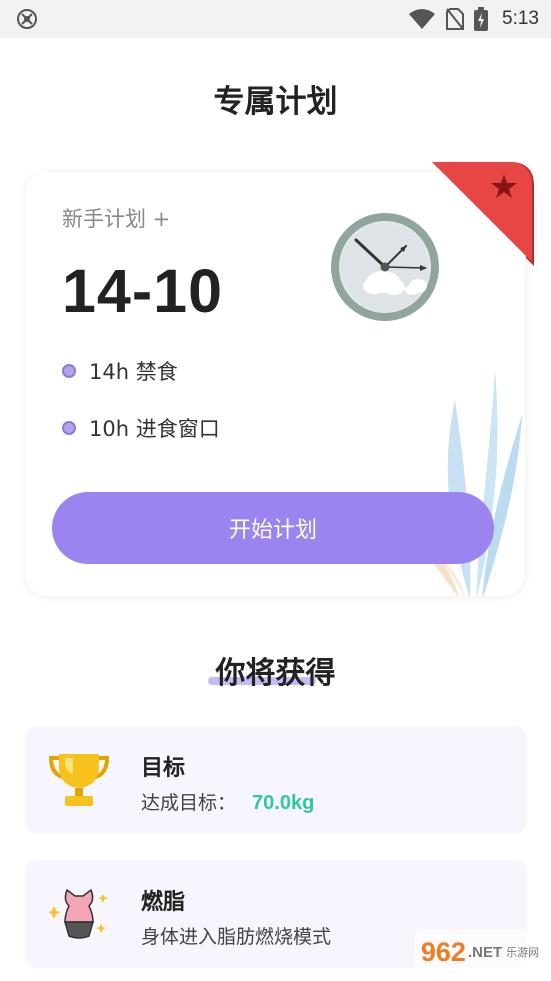 The image size is (551, 981). I want to click on benefit-description: 身体进入脂肪燃烧模式, so click(236, 937).